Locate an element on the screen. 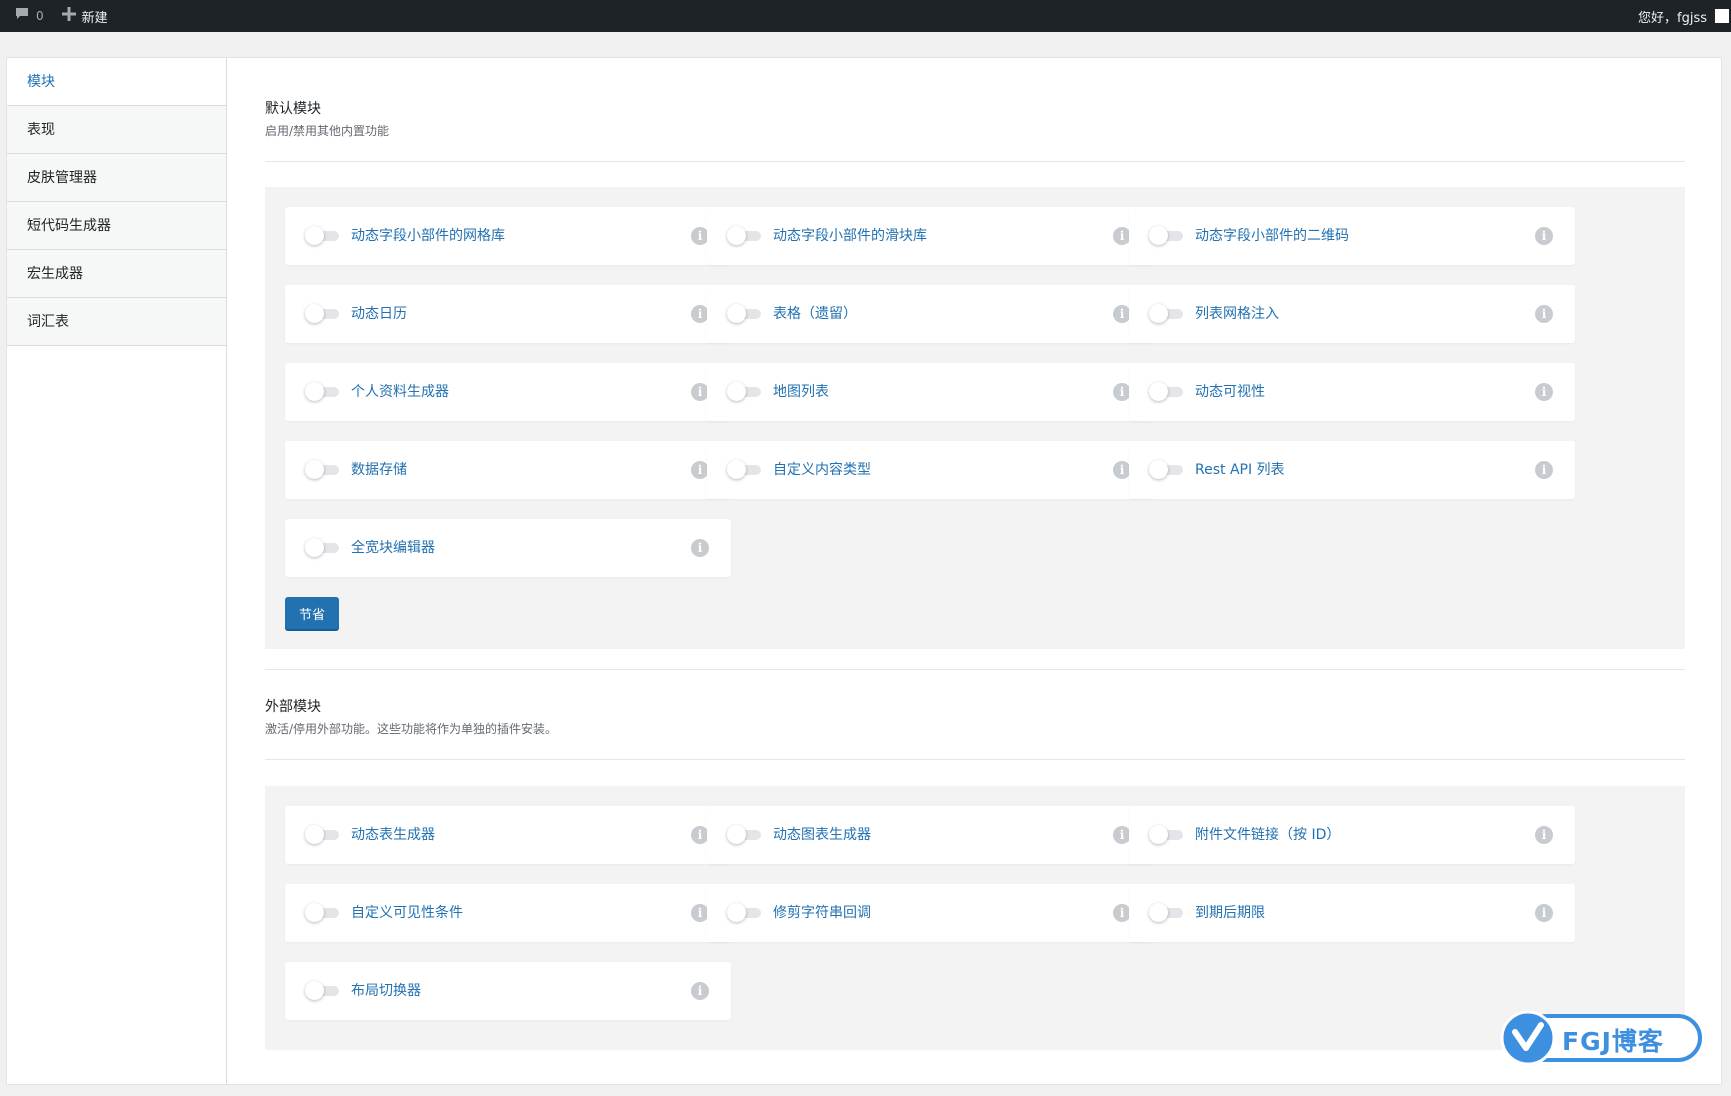 This screenshot has height=1096, width=1731. user-greeting: 您好，fgjss is located at coordinates (1672, 16).